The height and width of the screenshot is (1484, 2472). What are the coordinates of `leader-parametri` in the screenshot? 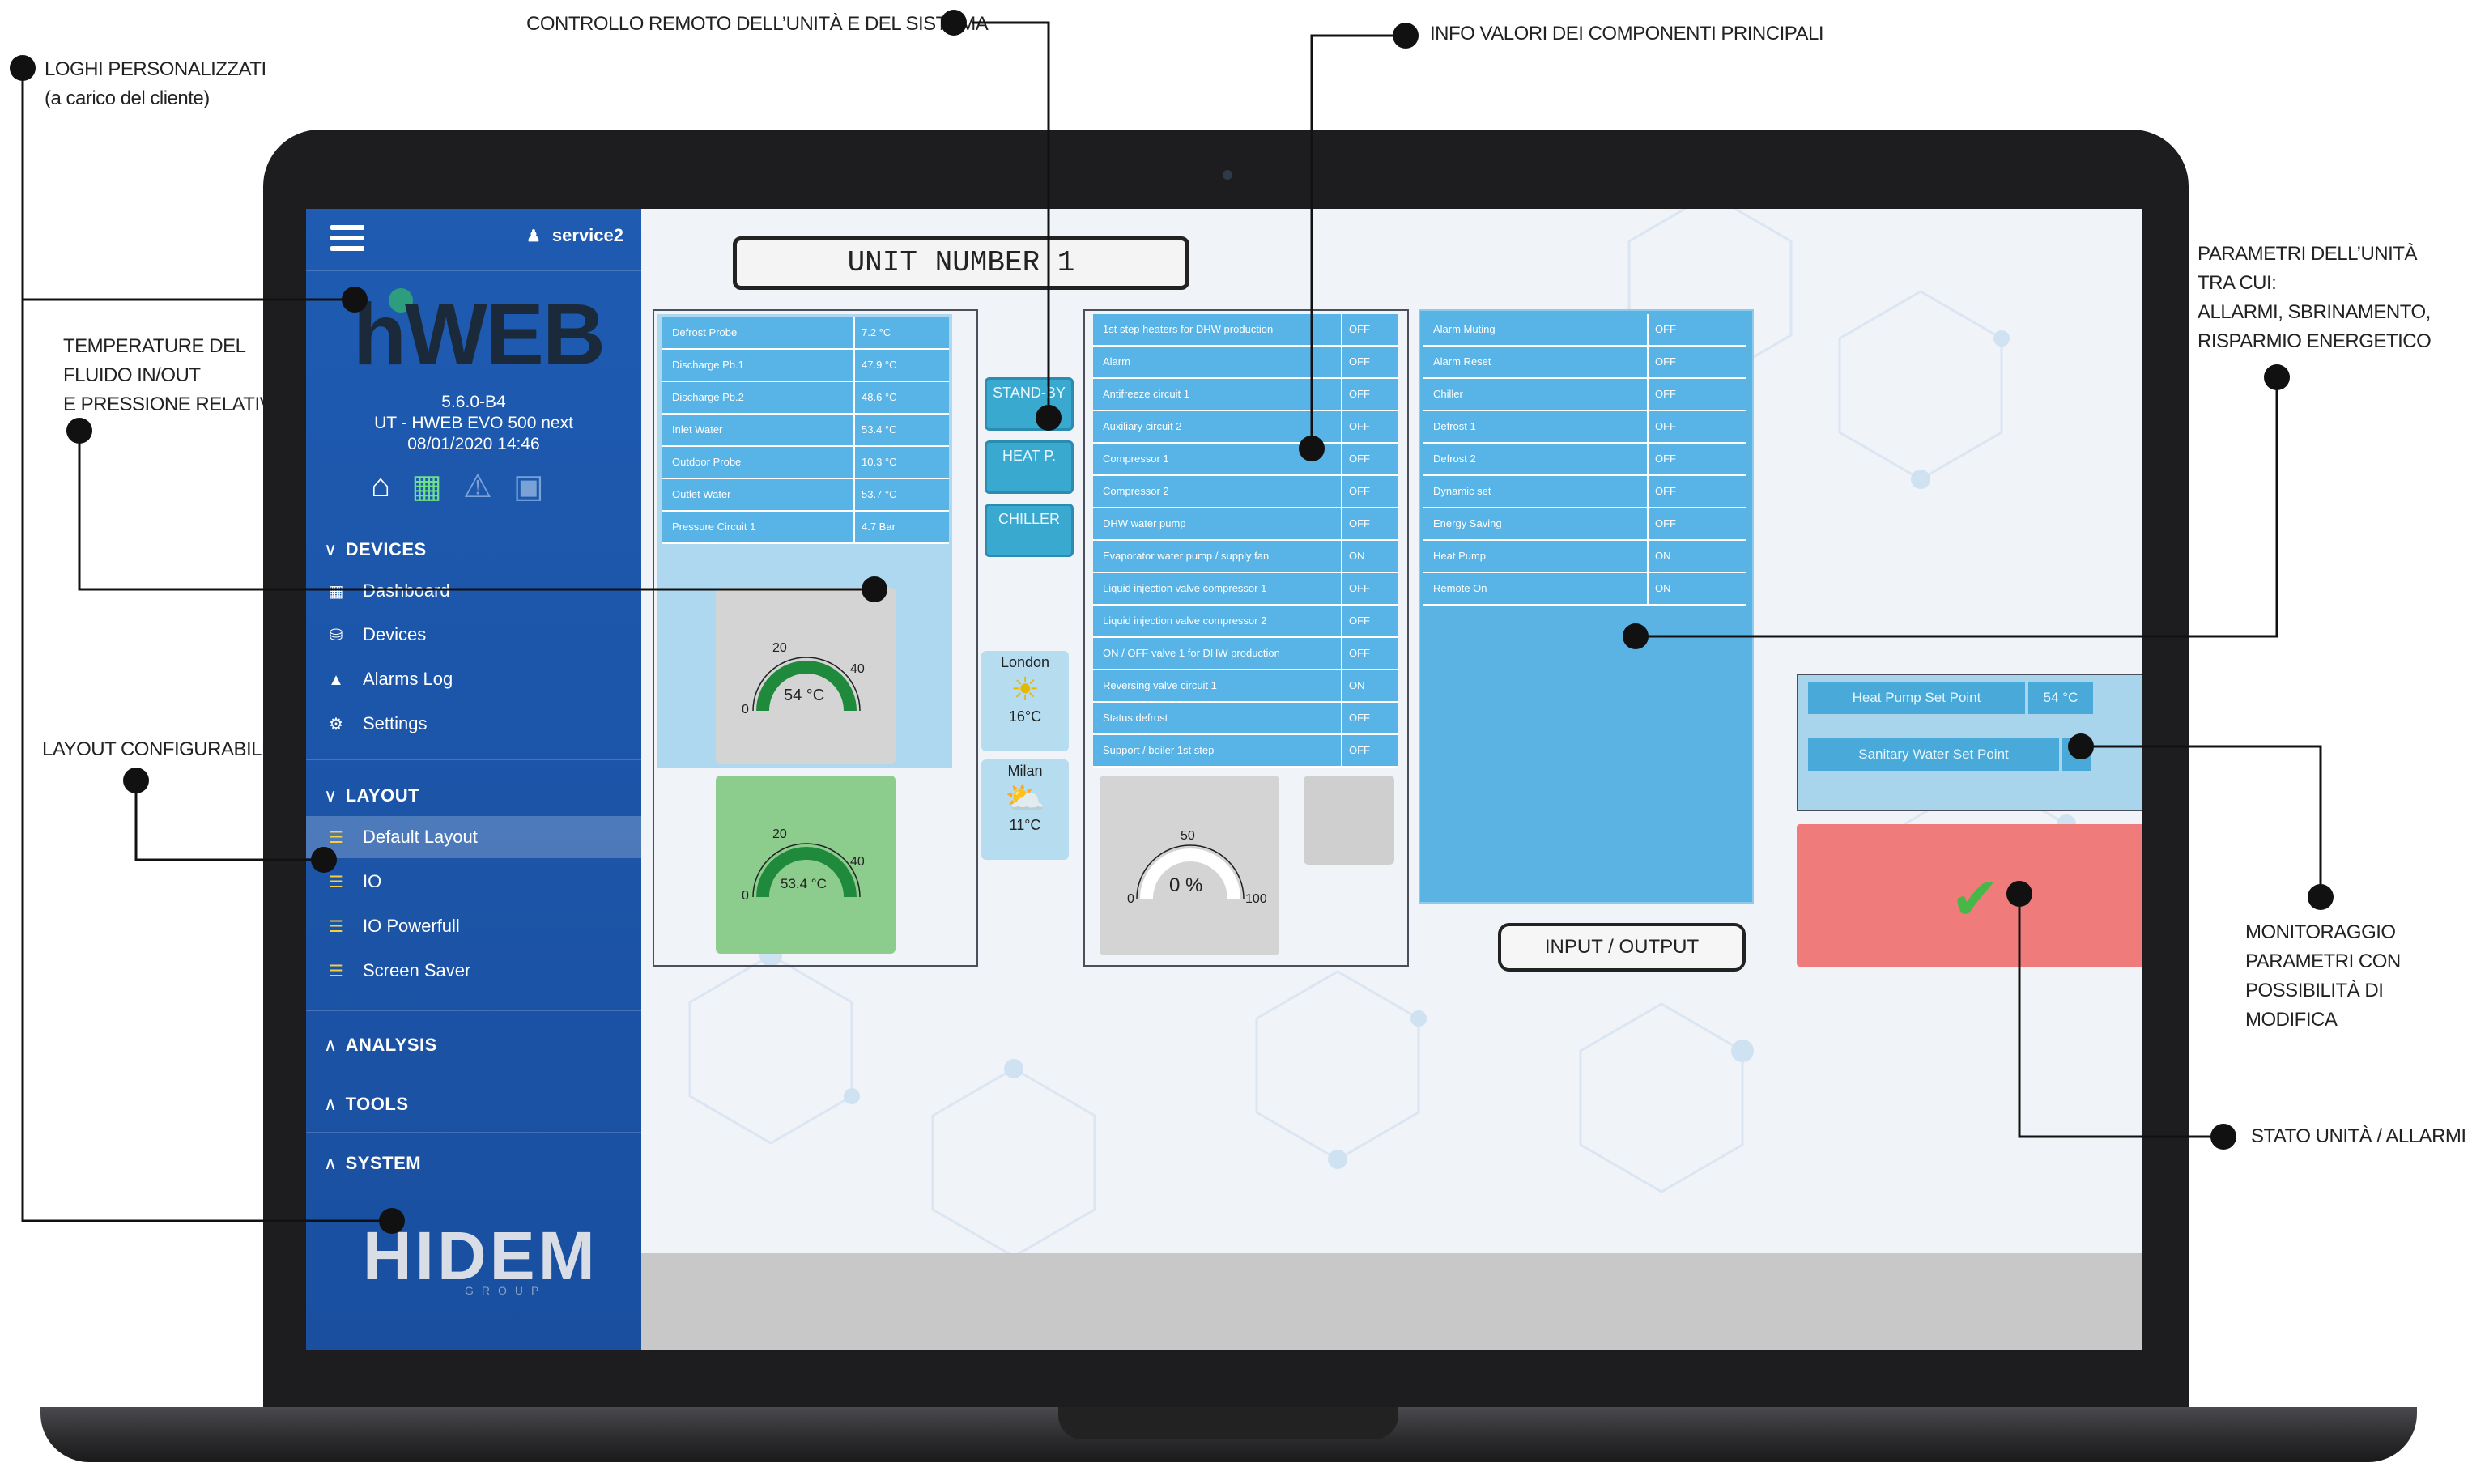 It's located at (1957, 507).